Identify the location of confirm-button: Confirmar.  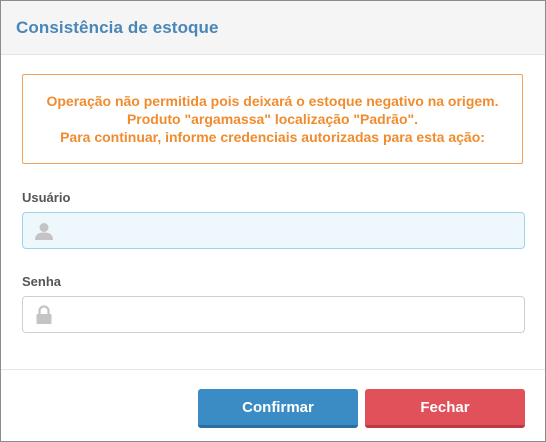
(278, 408).